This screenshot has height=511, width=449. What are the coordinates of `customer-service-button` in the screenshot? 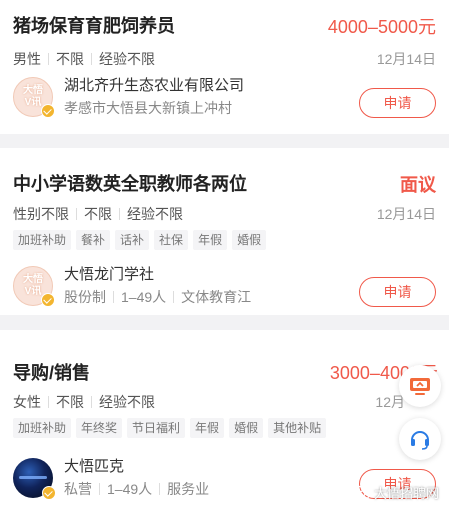 It's located at (420, 439).